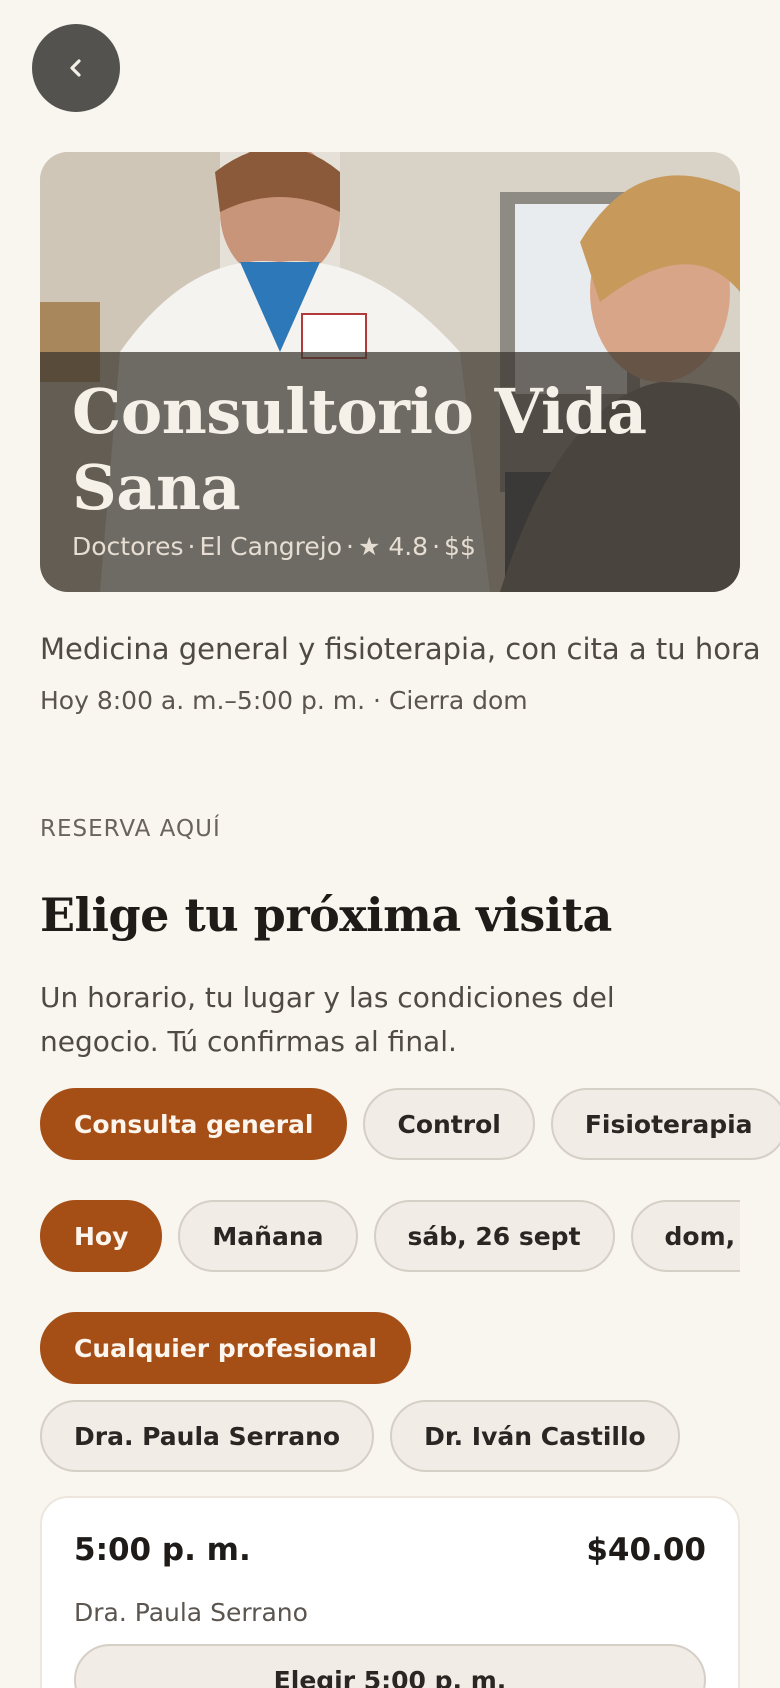  I want to click on chevron-left-icon, so click(75, 68).